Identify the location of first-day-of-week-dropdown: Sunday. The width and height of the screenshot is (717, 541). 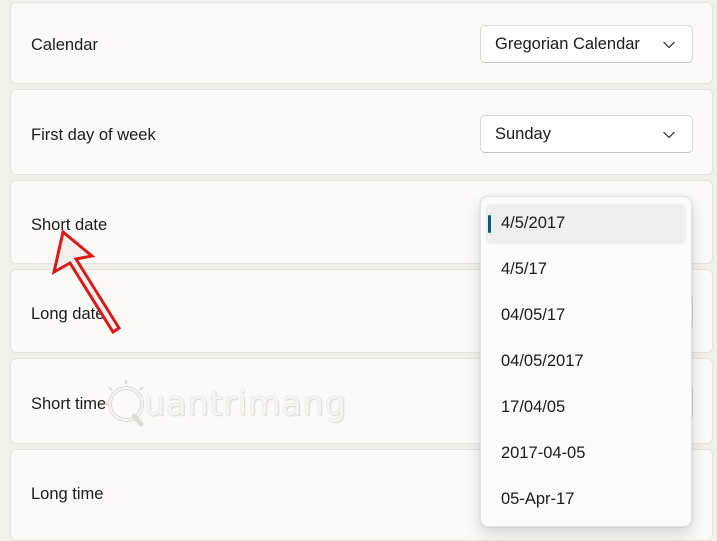
(586, 134).